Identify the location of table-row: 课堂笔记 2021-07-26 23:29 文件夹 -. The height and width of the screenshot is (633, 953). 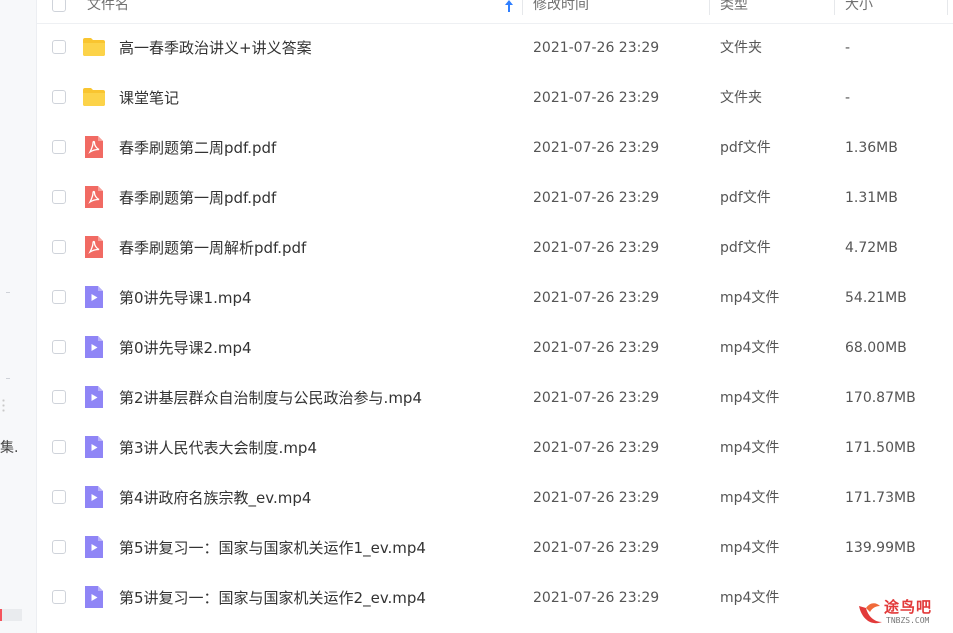
(495, 98).